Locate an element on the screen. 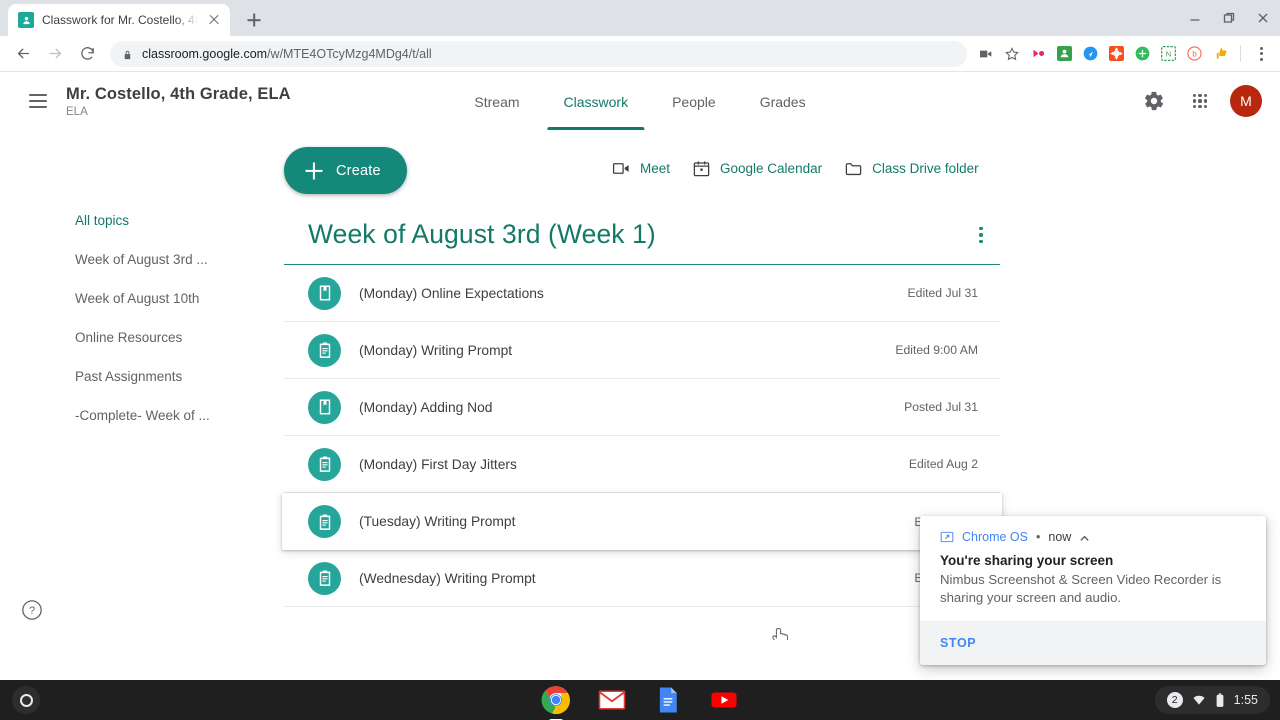  create-button-label: Create is located at coordinates (358, 170).